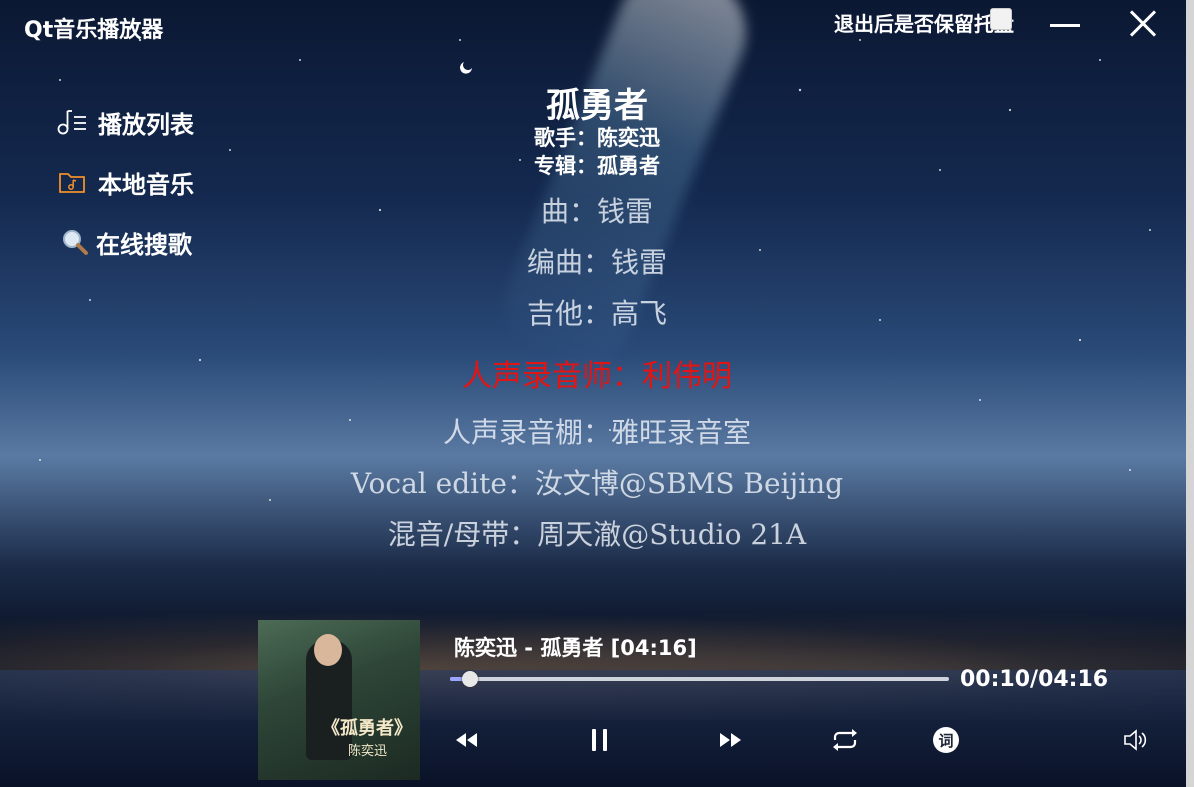  Describe the element at coordinates (367, 728) in the screenshot. I see `cover-title: 《孤勇者》` at that location.